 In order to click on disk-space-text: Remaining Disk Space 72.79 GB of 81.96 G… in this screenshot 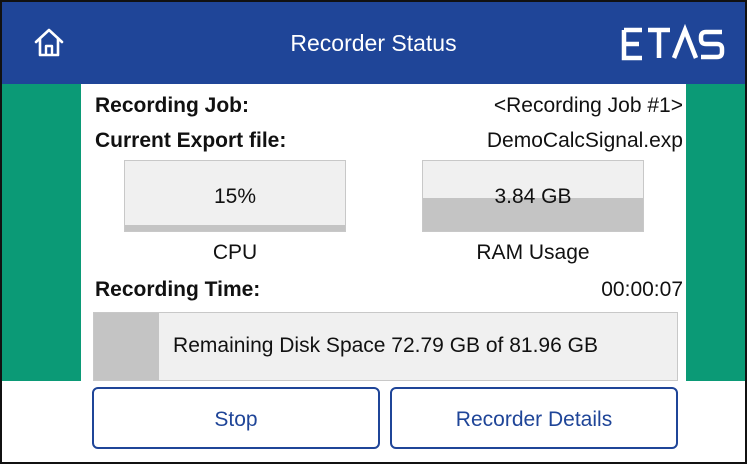, I will do `click(385, 345)`.